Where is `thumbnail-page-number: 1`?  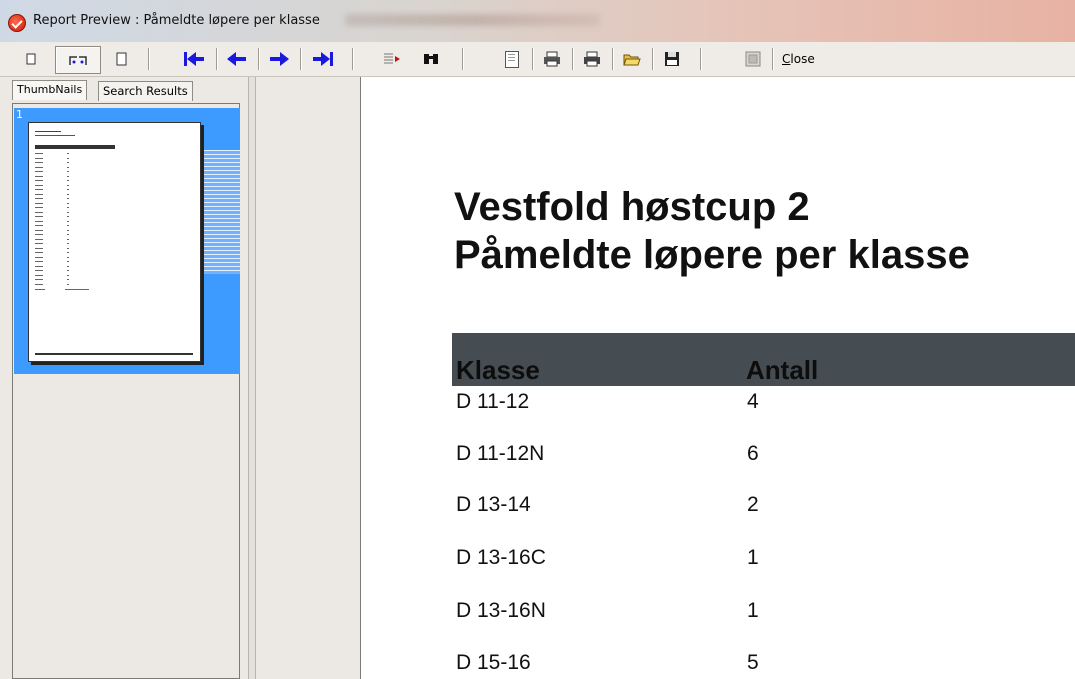 thumbnail-page-number: 1 is located at coordinates (19, 114).